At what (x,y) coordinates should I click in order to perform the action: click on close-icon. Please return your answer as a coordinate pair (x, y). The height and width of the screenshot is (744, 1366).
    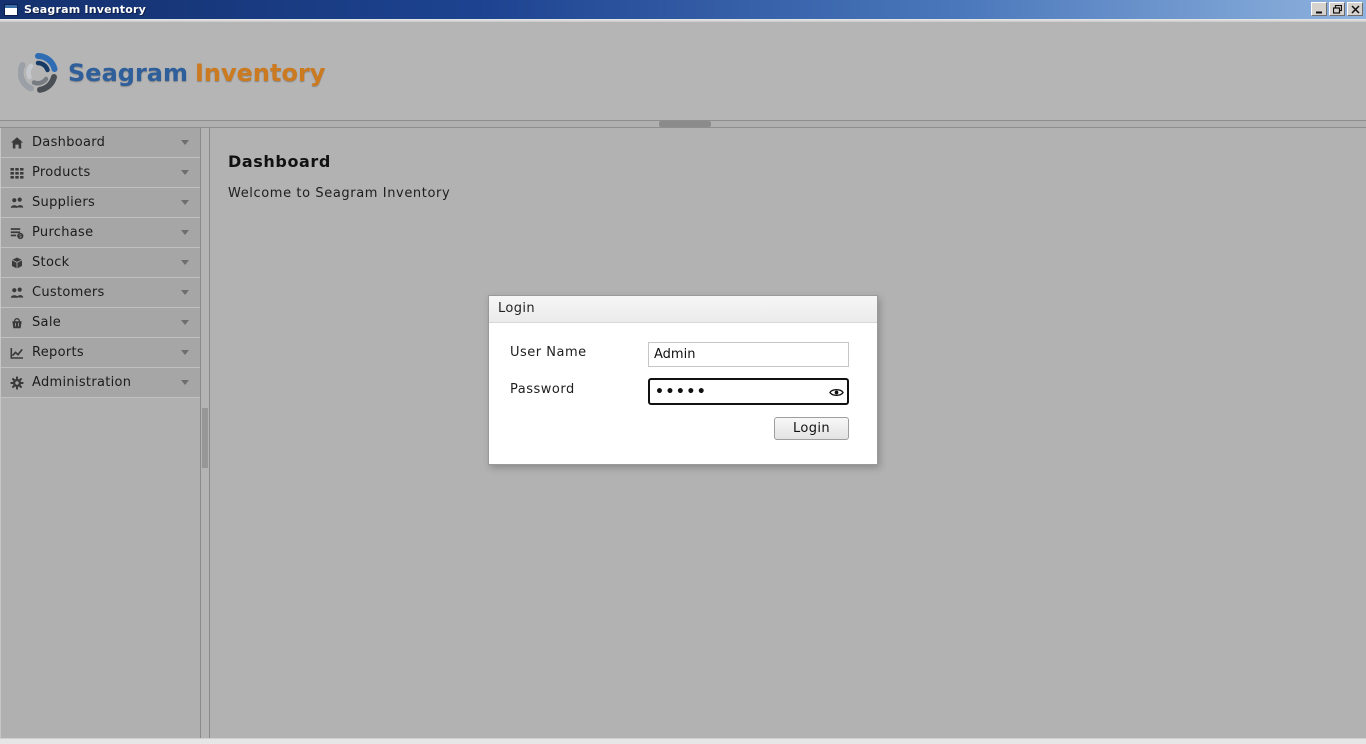
    Looking at the image, I should click on (1355, 9).